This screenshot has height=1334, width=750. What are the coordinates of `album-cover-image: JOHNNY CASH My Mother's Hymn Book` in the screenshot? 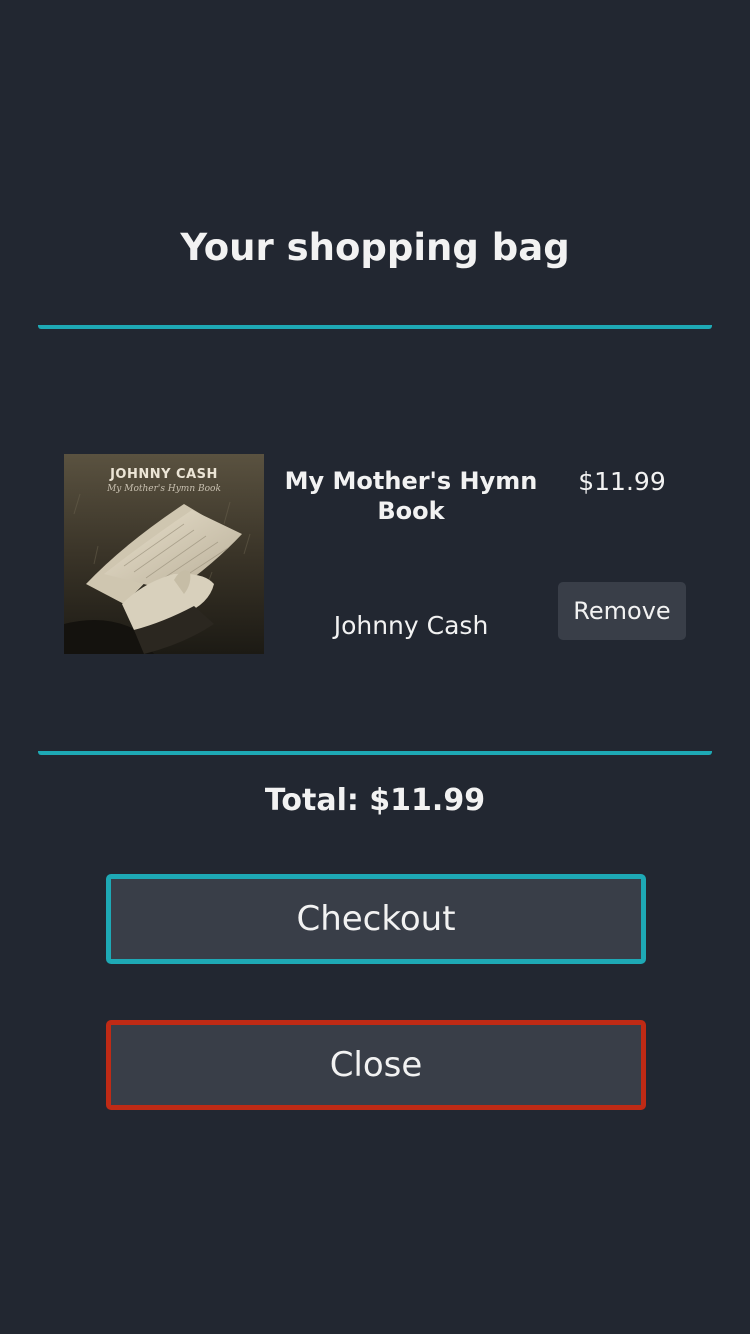 It's located at (164, 554).